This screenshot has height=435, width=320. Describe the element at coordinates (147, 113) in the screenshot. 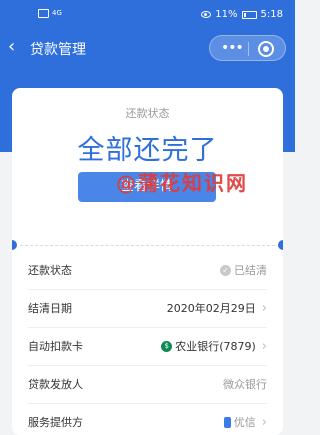

I see `repayment-status-label: 还款状态` at that location.